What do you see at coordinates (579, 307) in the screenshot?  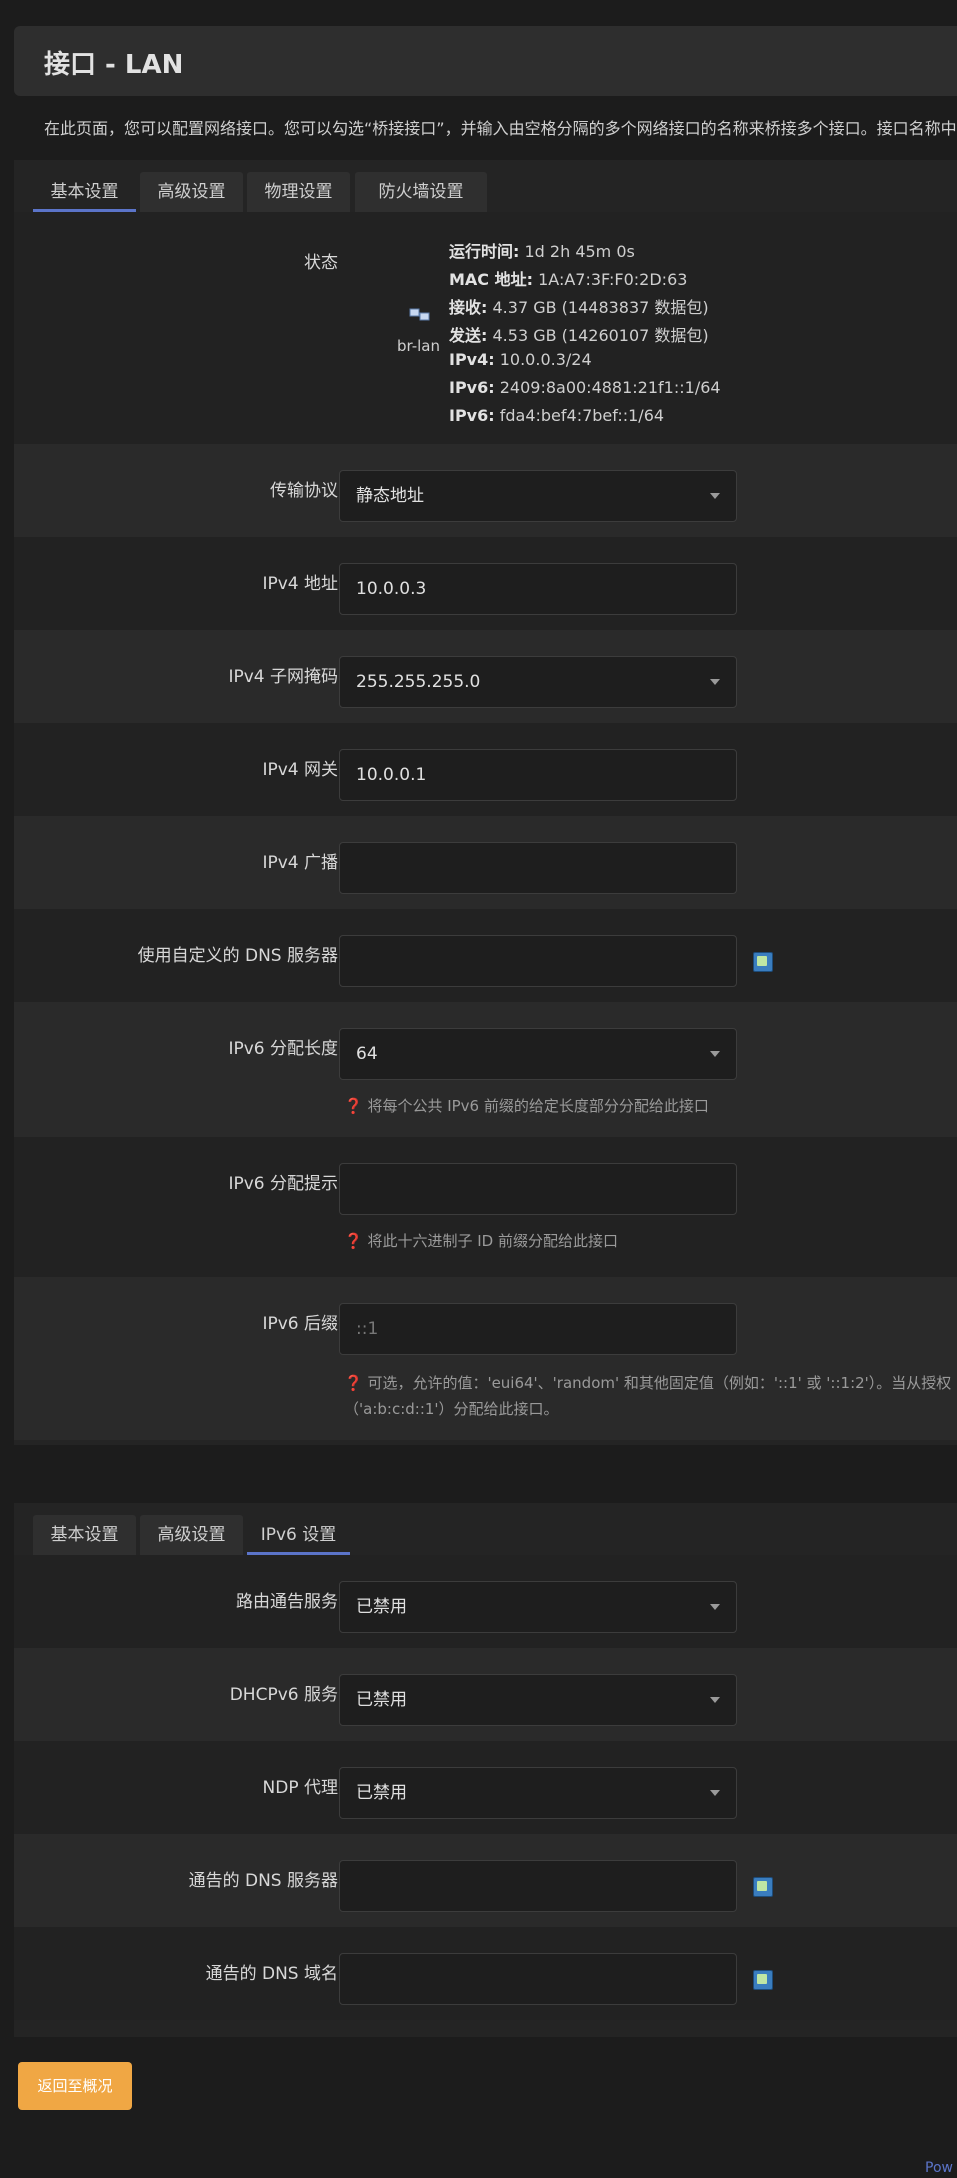 I see `status-rx: 接收: 4.37 GB (14483837 数据包)` at bounding box center [579, 307].